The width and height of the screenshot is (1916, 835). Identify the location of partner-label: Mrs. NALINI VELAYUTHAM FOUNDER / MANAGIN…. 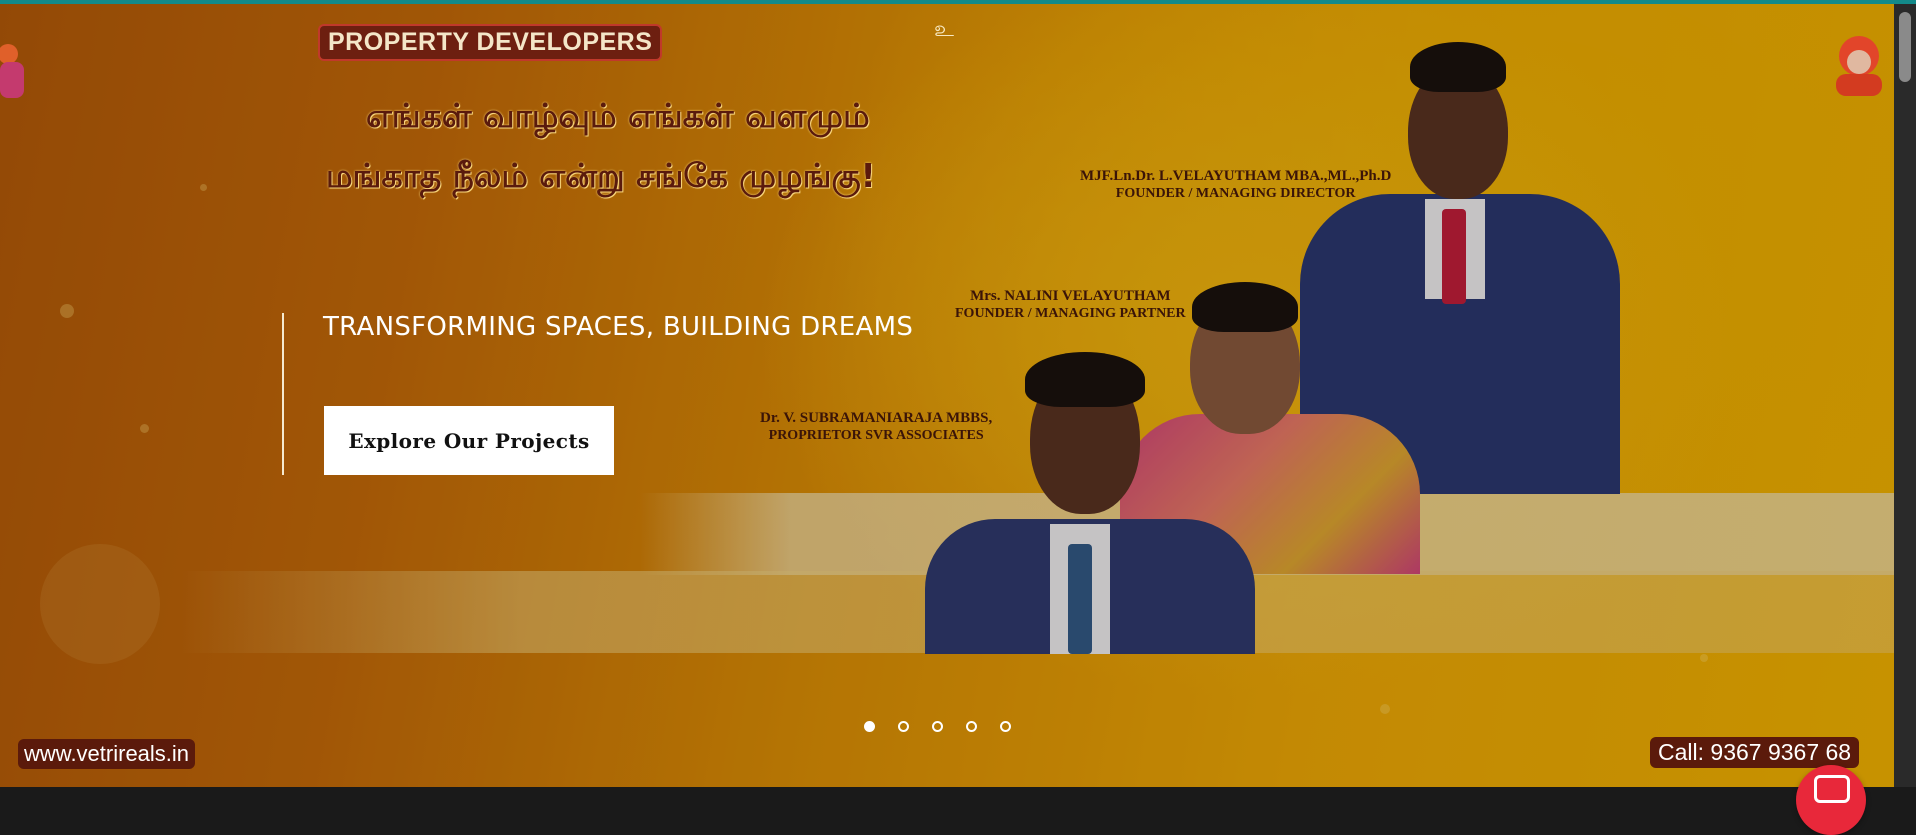
(1070, 305).